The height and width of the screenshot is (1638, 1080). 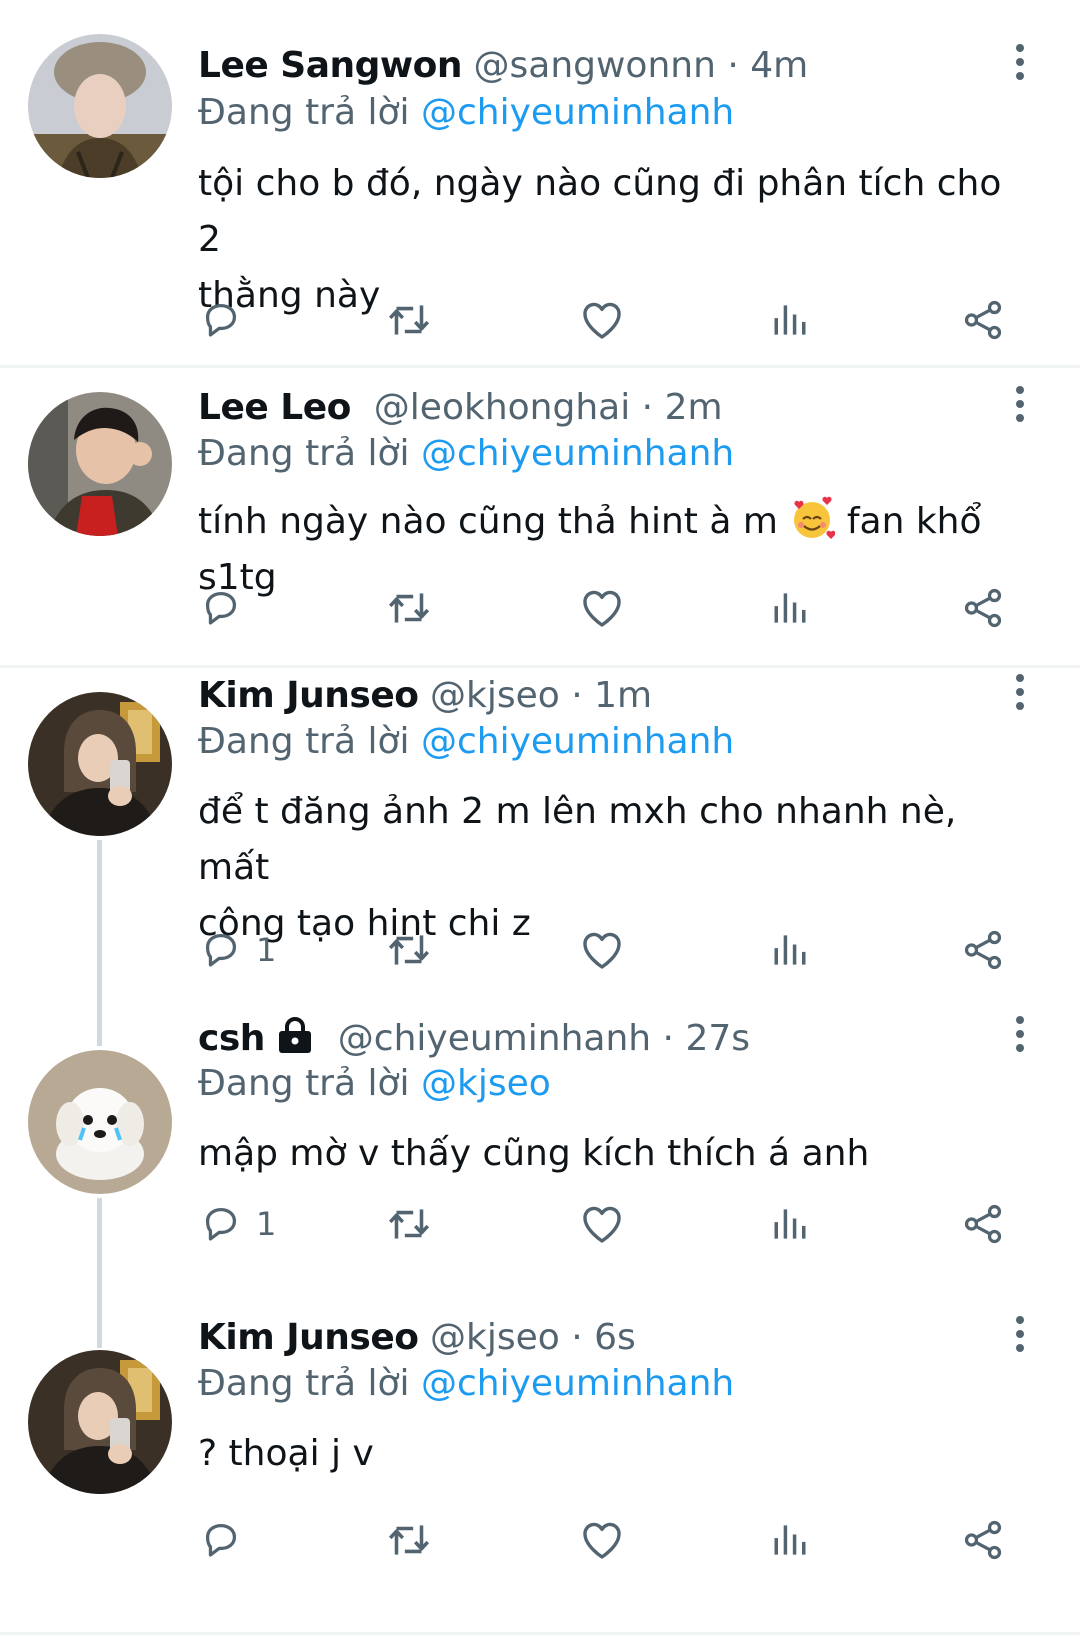 I want to click on tweet-header: Lee Leo @leokhonghai · 2m, so click(x=460, y=408).